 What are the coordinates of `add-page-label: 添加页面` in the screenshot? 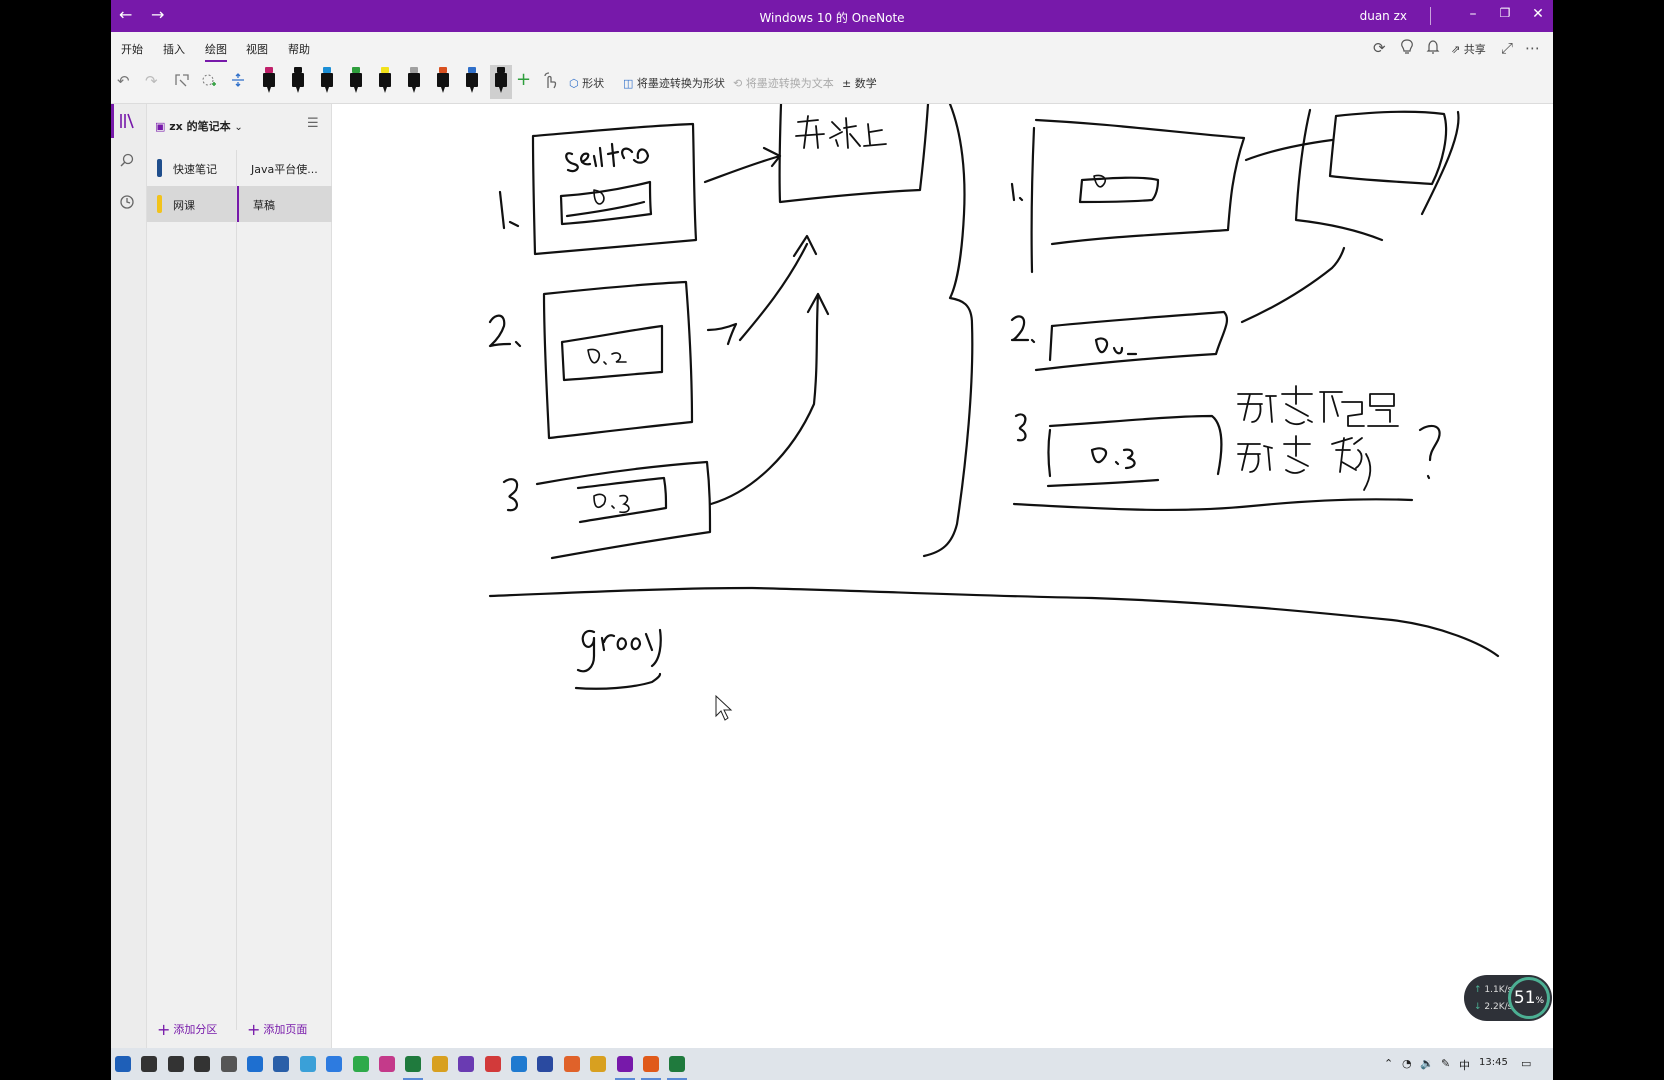 It's located at (285, 1029).